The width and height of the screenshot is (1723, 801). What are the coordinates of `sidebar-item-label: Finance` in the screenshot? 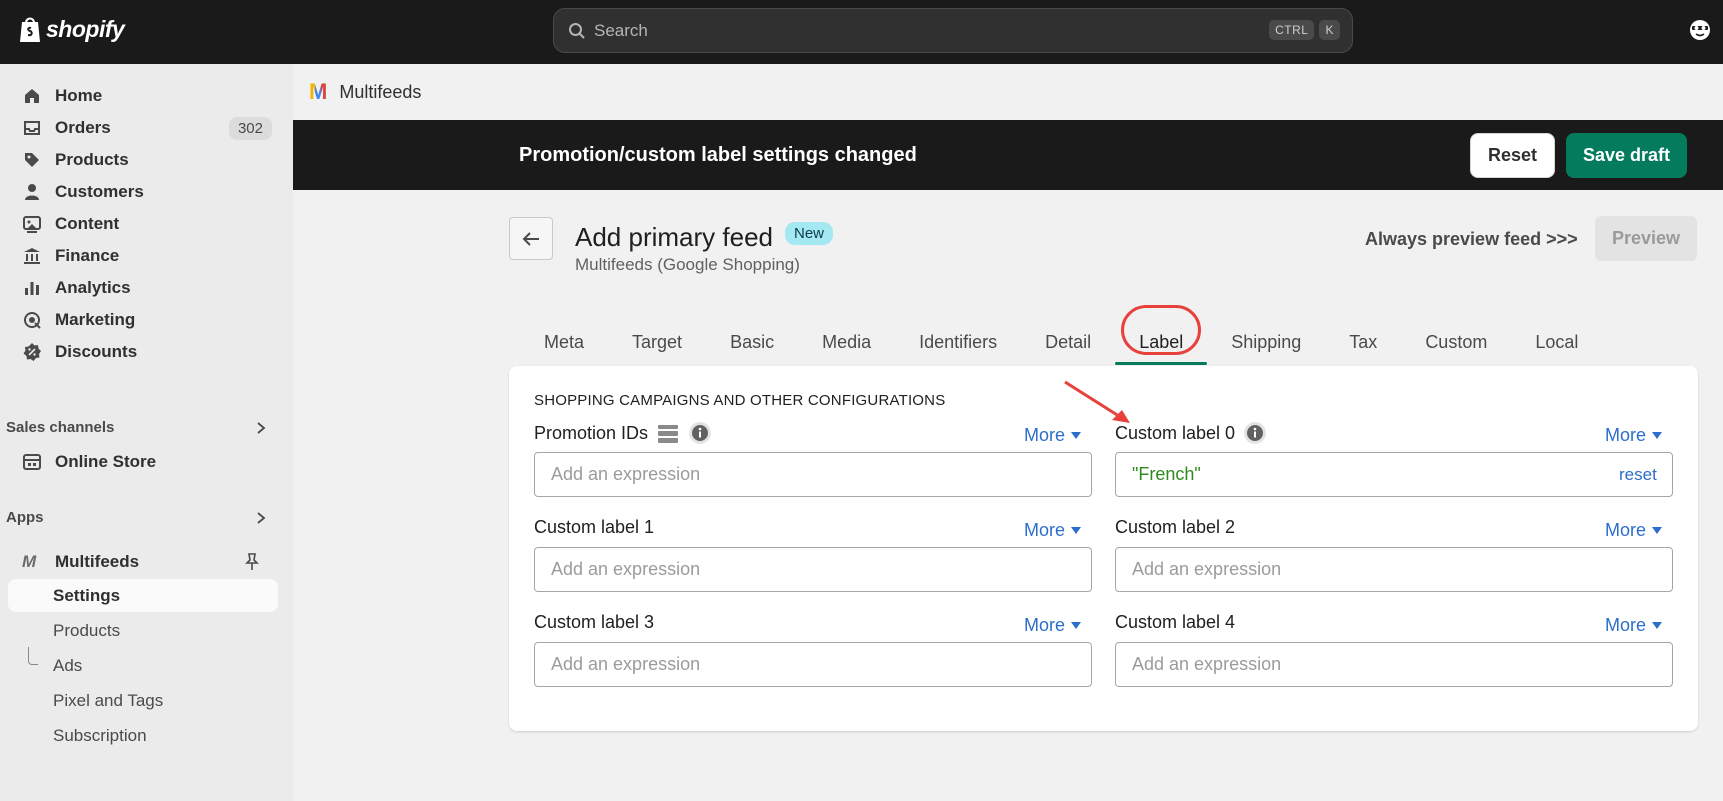 It's located at (87, 255).